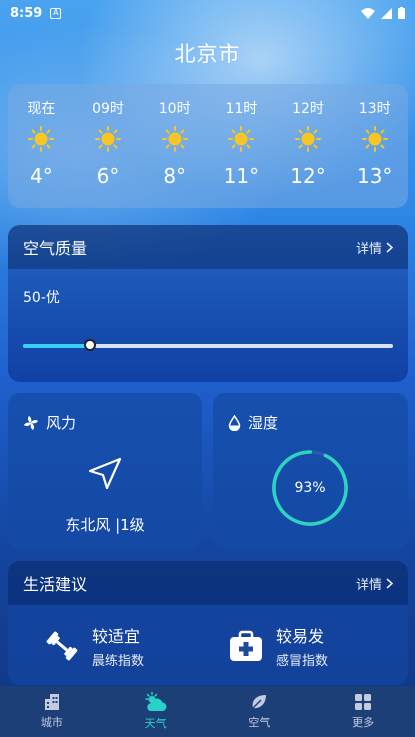 Image resolution: width=415 pixels, height=737 pixels. Describe the element at coordinates (55, 584) in the screenshot. I see `life-advice-title: 生活建议` at that location.